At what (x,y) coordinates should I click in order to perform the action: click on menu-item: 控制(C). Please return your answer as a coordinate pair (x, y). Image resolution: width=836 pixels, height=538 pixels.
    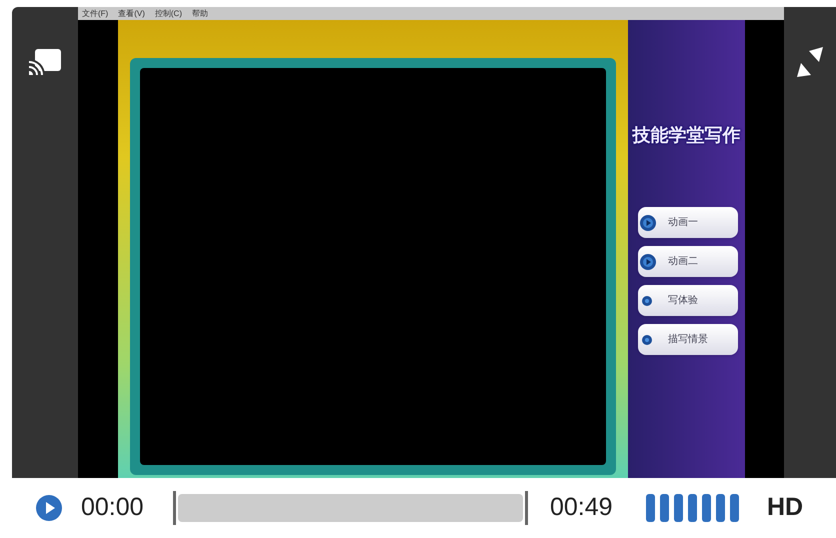
    Looking at the image, I should click on (168, 14).